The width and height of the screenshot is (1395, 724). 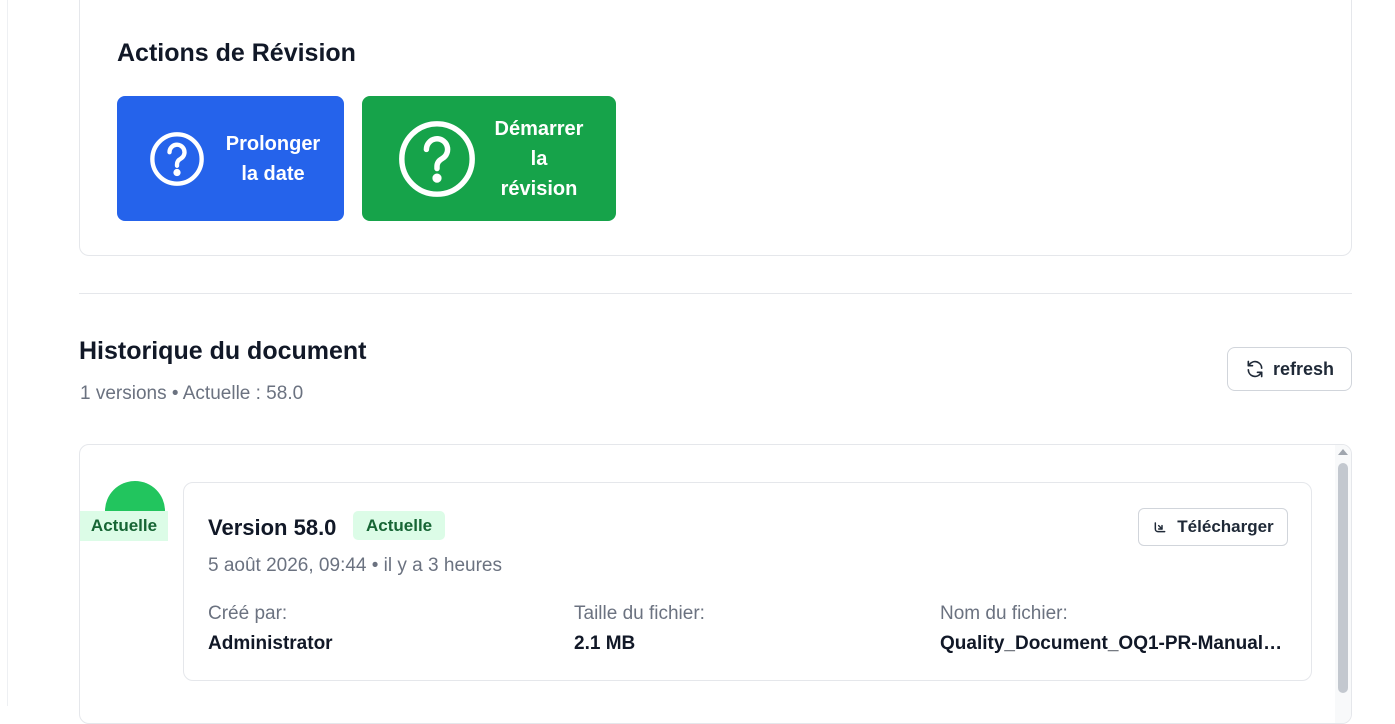 I want to click on scrollbar-thumb, so click(x=1343, y=578).